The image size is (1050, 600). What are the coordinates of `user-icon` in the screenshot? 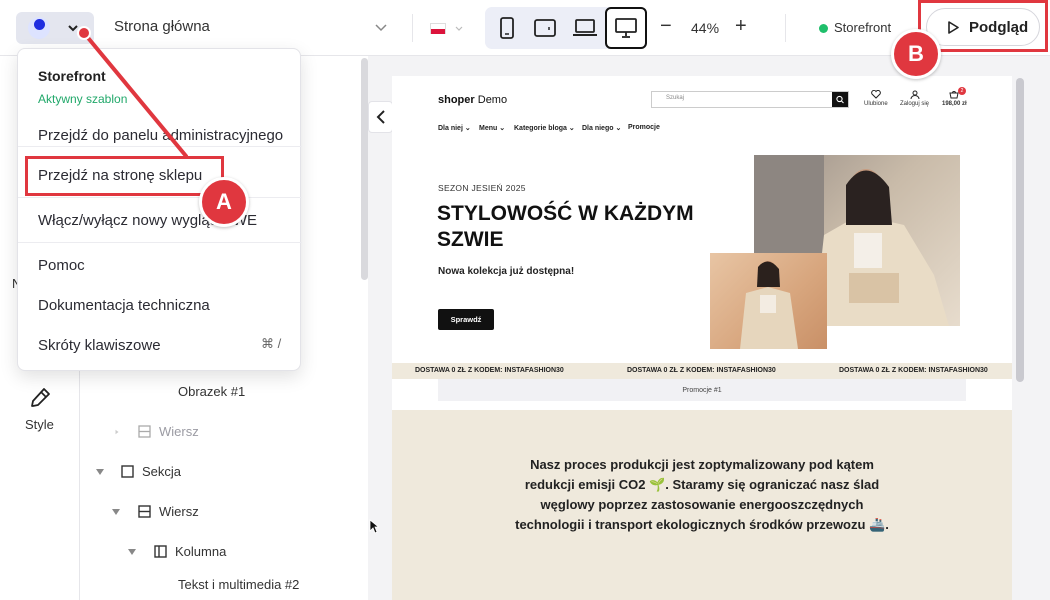 It's located at (914, 95).